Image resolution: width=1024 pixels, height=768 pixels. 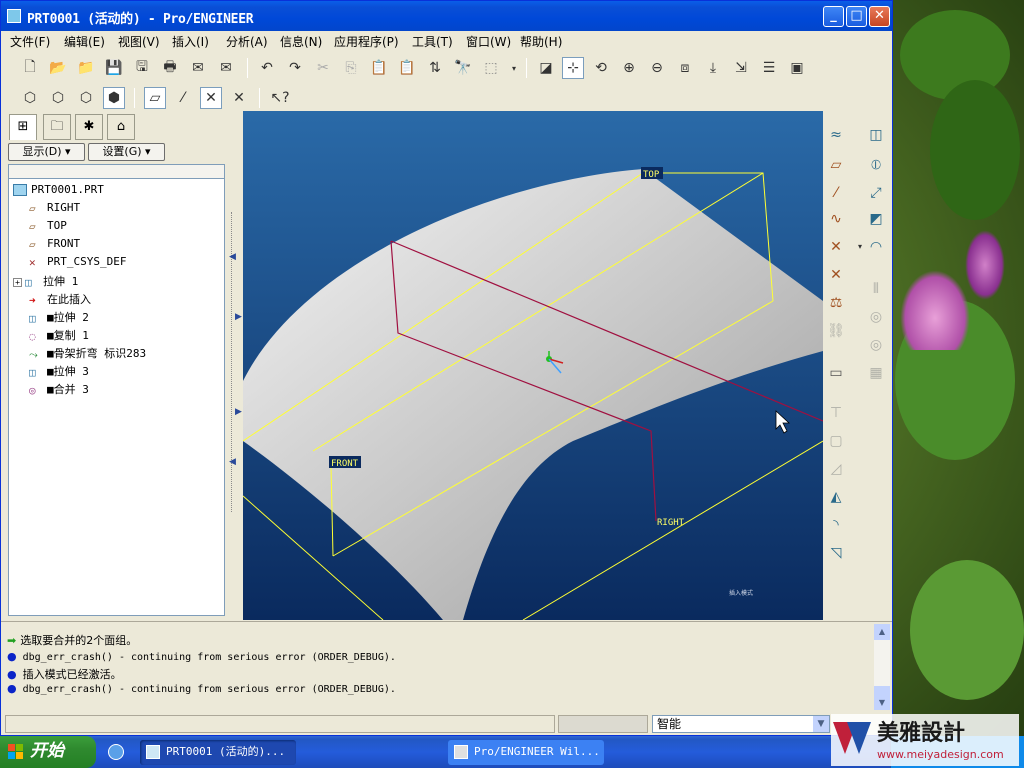 What do you see at coordinates (876, 317) in the screenshot?
I see `merge-tool-icon: ◎` at bounding box center [876, 317].